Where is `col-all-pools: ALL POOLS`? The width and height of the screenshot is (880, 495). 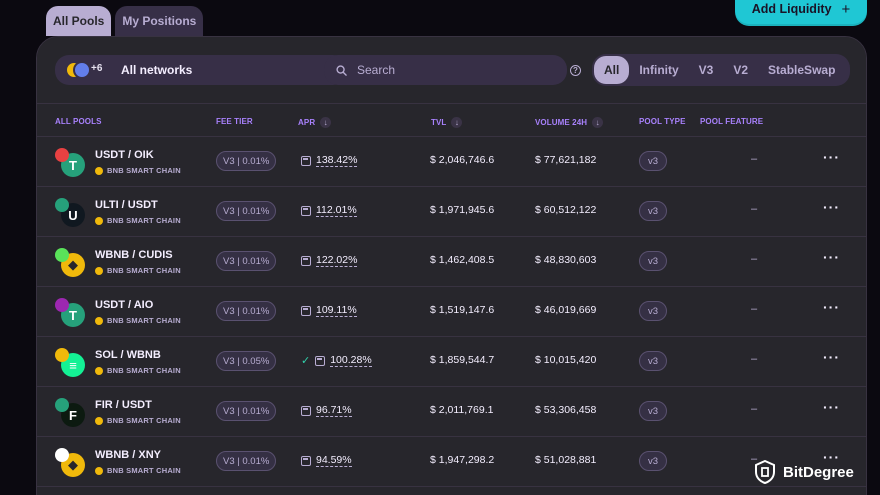 col-all-pools: ALL POOLS is located at coordinates (78, 121).